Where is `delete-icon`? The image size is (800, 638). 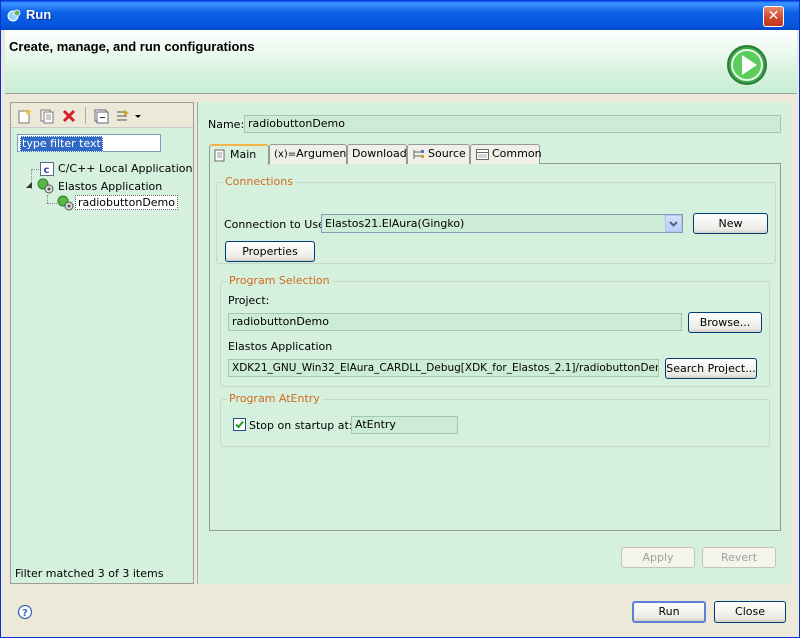
delete-icon is located at coordinates (69, 116).